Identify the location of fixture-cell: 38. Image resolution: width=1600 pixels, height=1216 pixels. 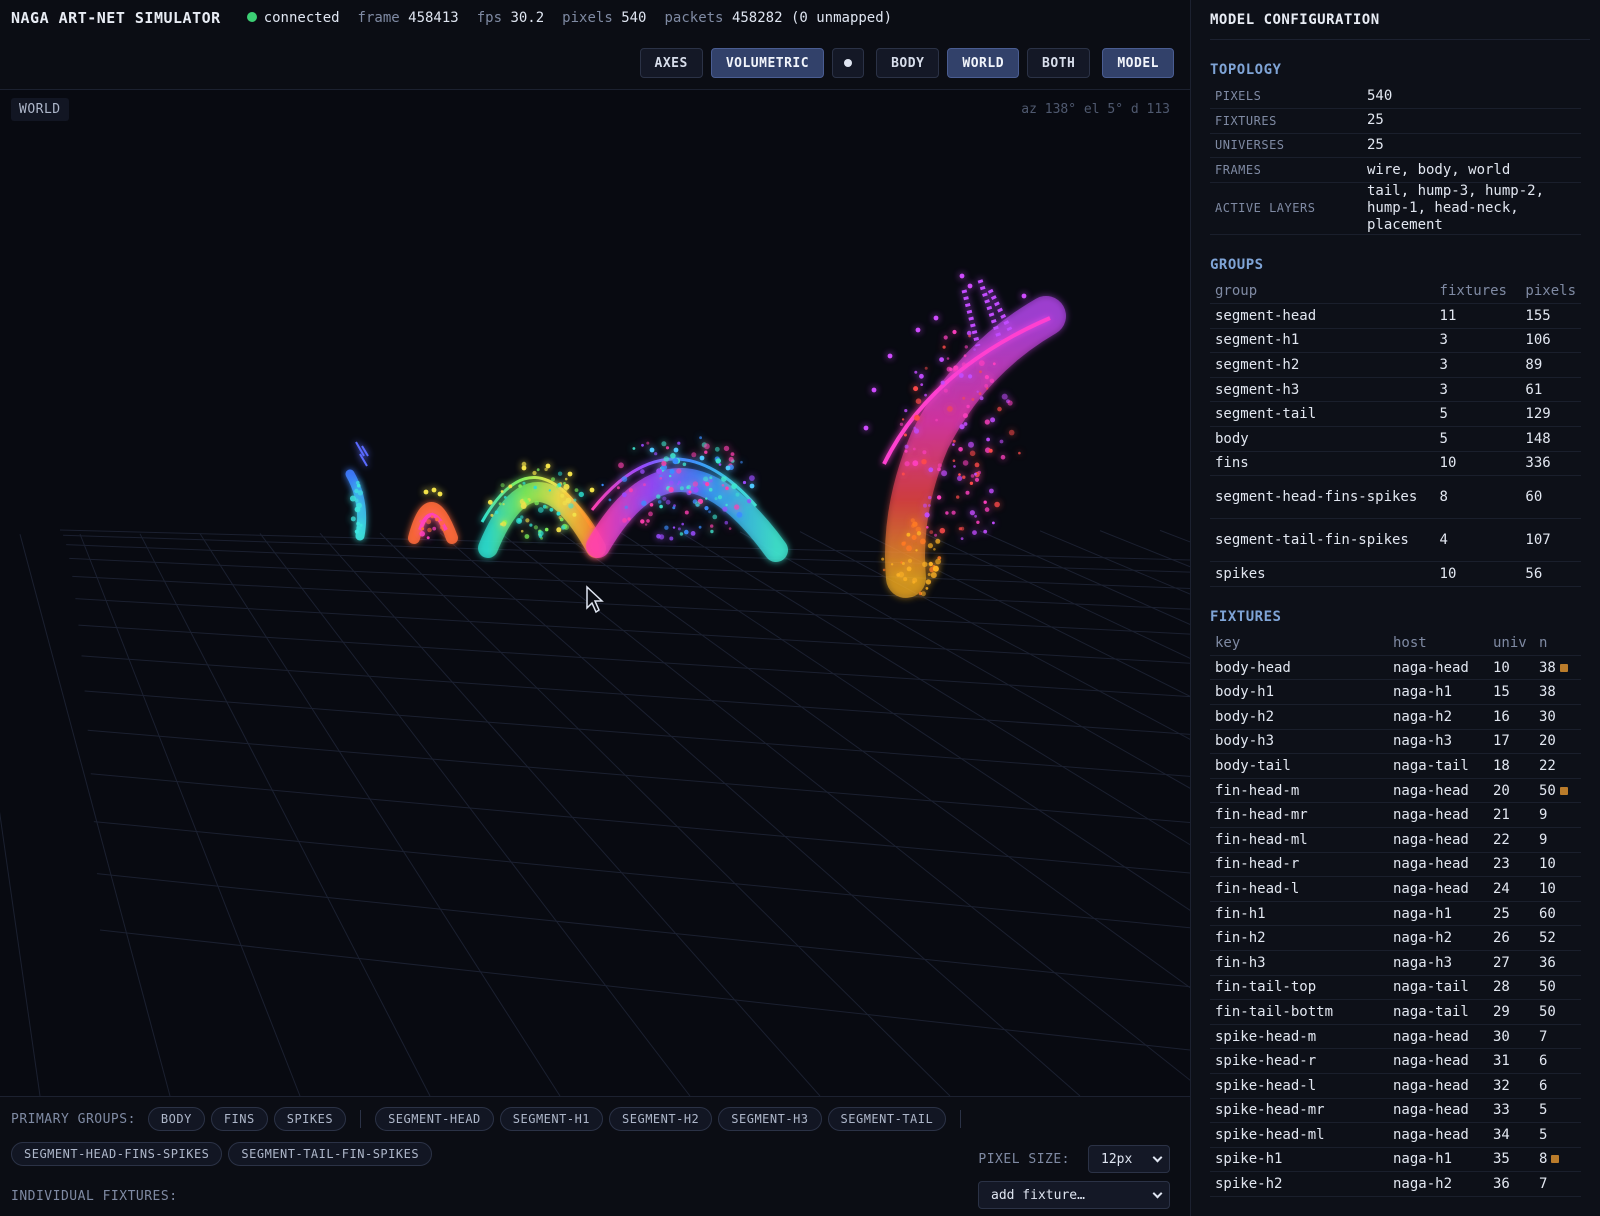
(1557, 668).